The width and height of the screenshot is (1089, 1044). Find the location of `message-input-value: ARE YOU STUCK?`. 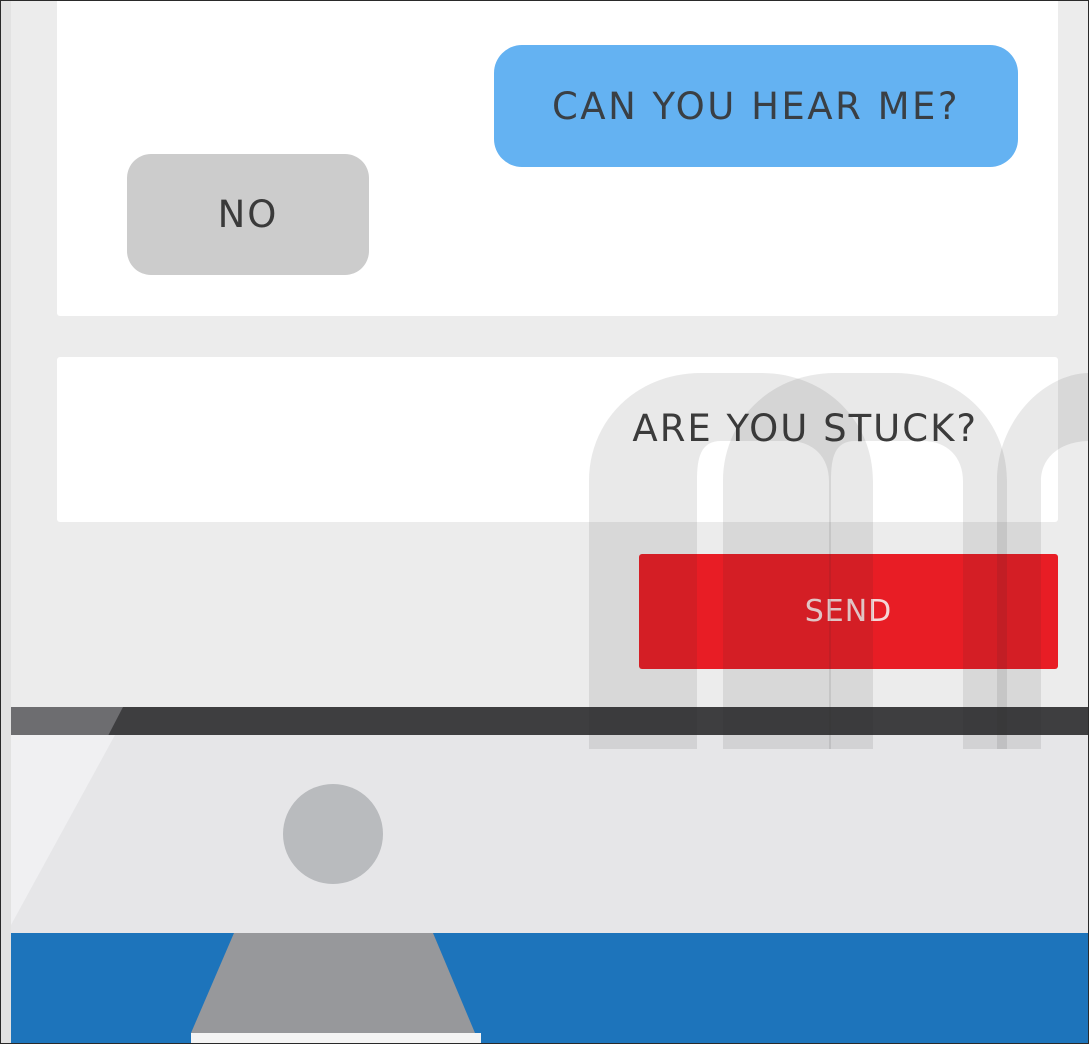

message-input-value: ARE YOU STUCK? is located at coordinates (805, 428).